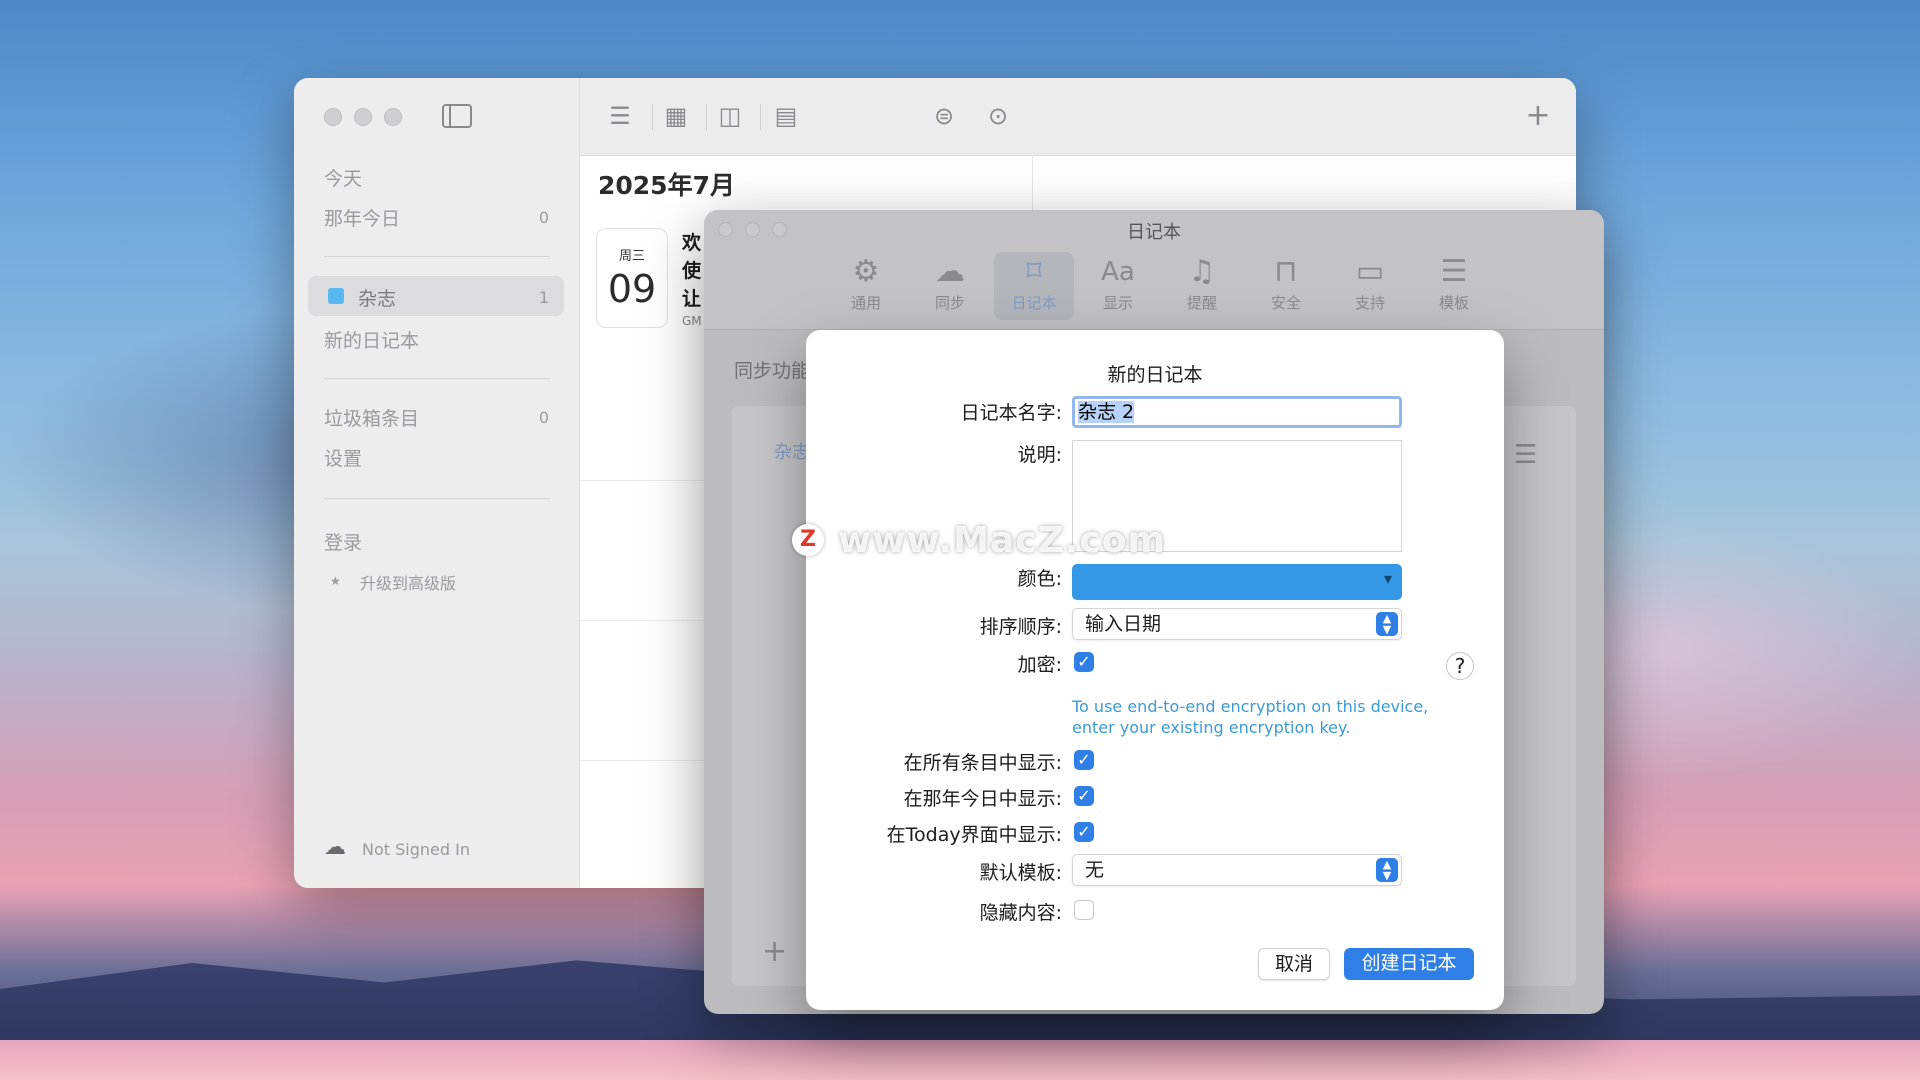  I want to click on tab-security: ⊓ 安全, so click(1286, 286).